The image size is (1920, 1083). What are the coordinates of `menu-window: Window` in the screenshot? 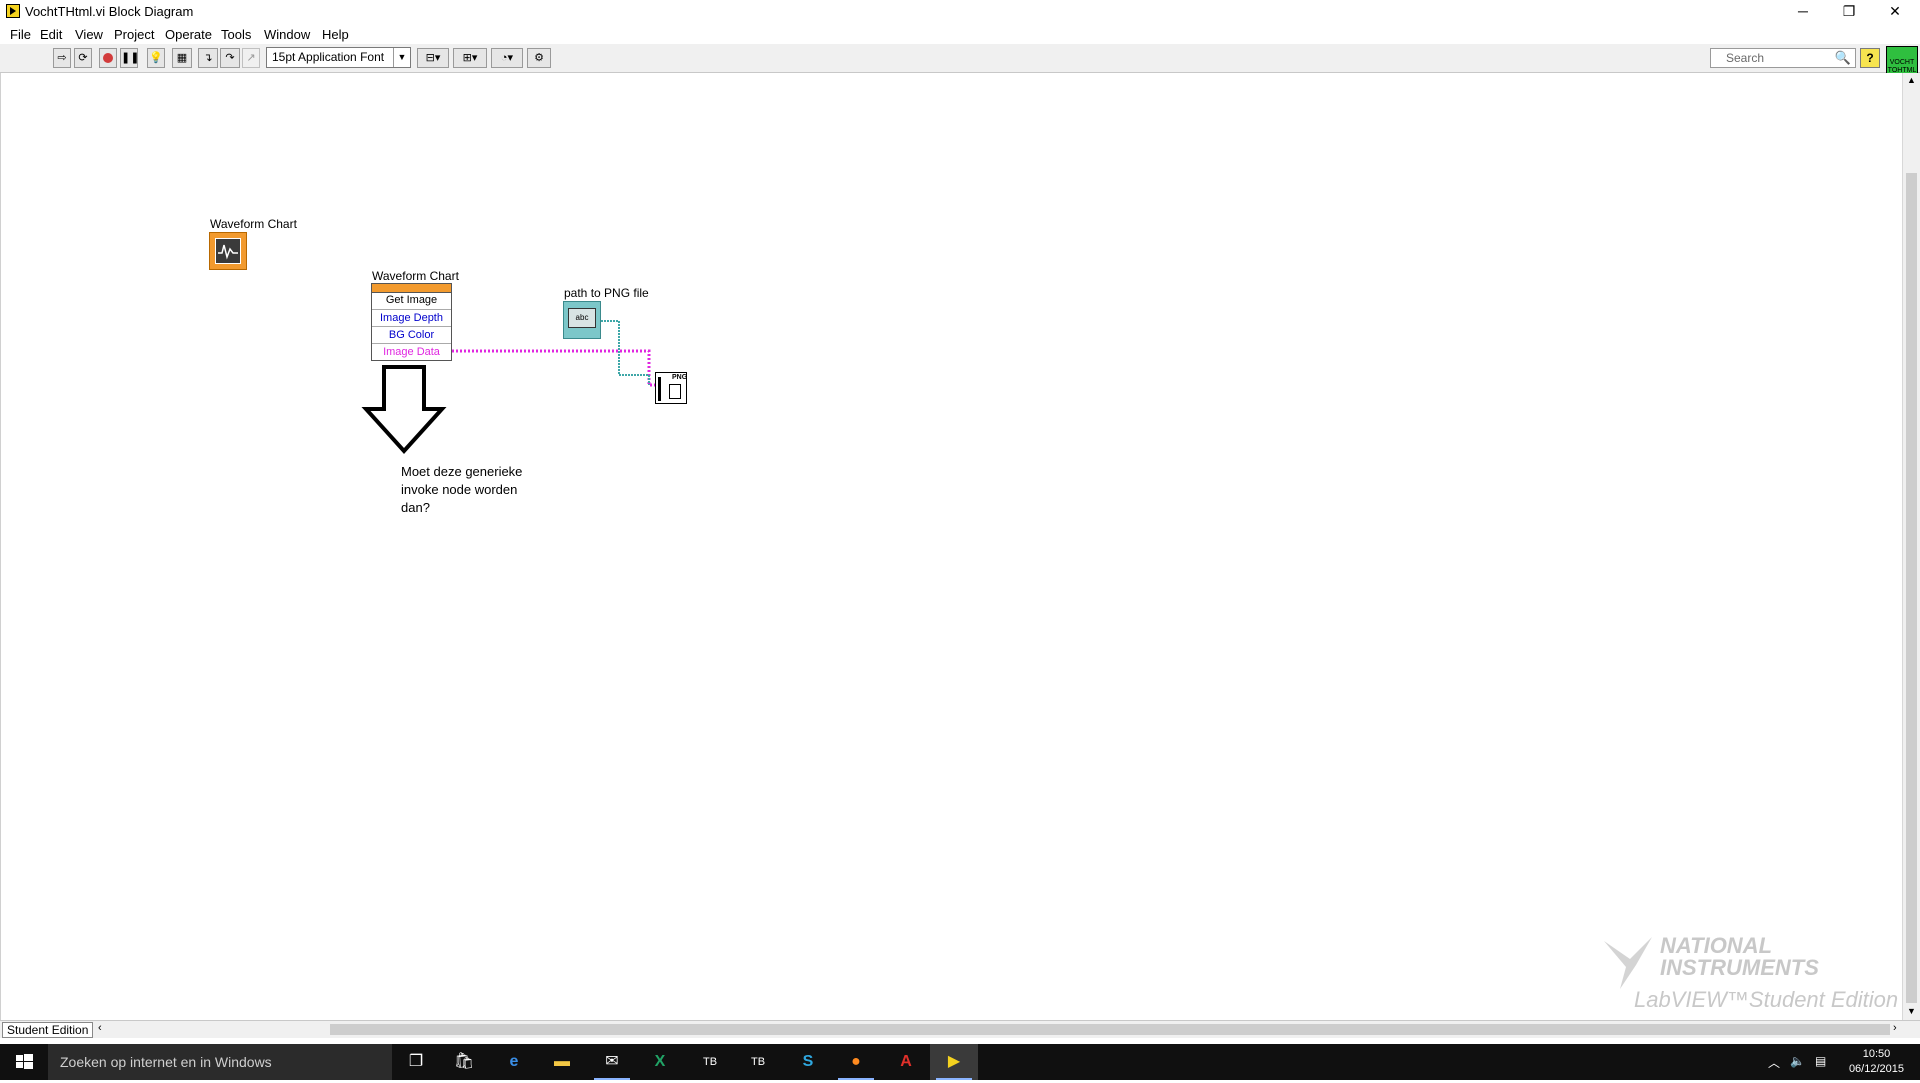 It's located at (287, 34).